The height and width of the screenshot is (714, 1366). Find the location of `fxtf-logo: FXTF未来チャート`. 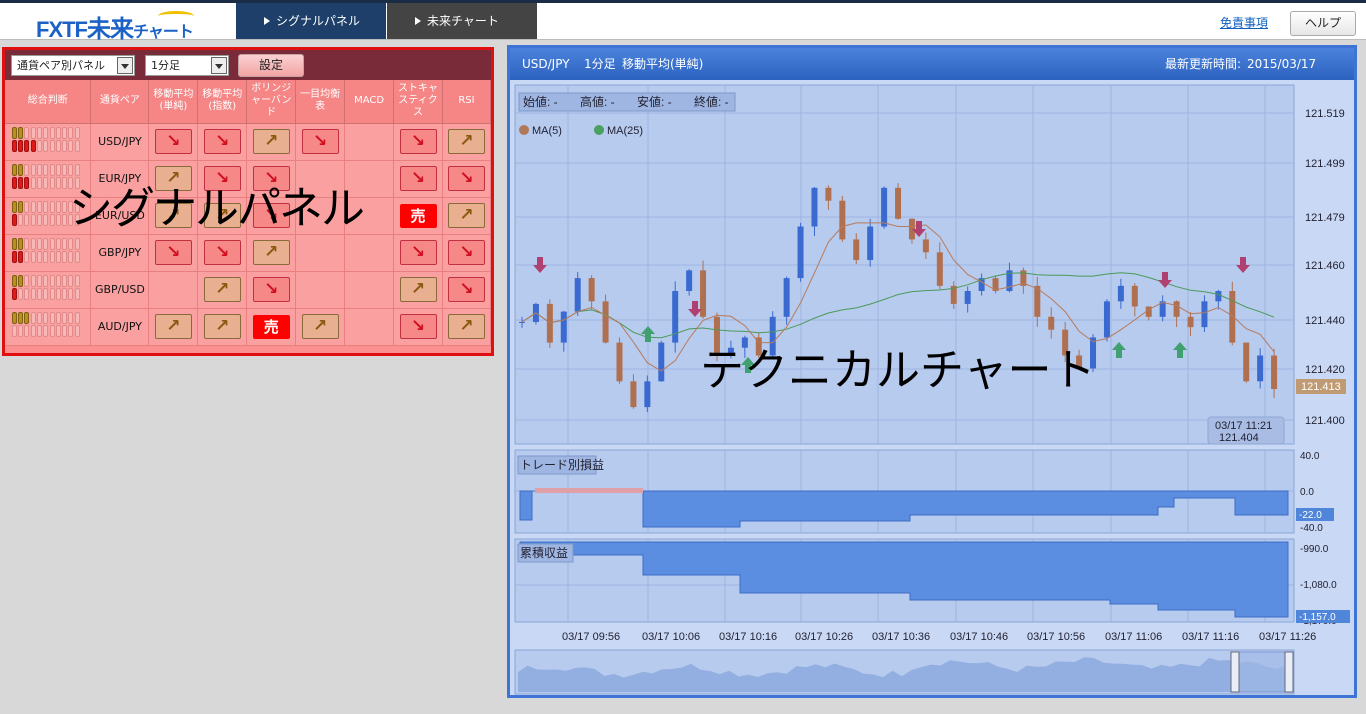

fxtf-logo: FXTF未来チャート is located at coordinates (115, 26).